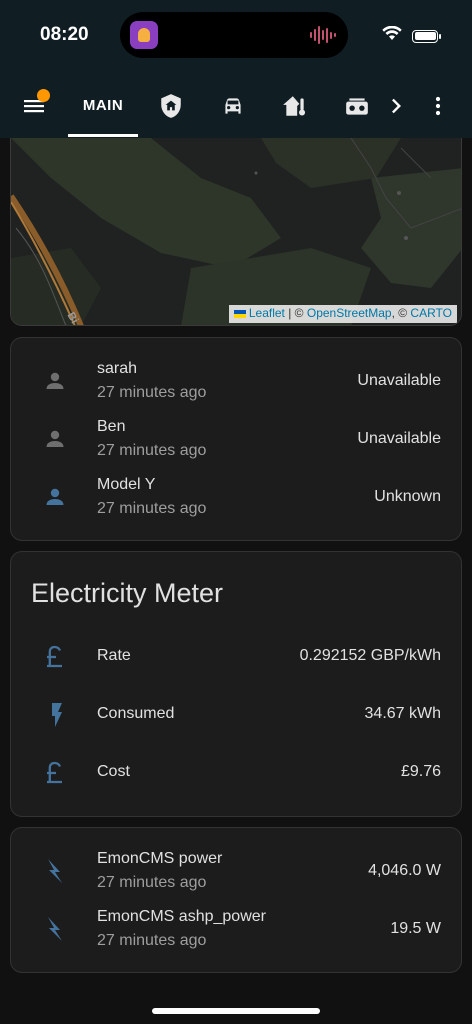 This screenshot has height=1024, width=472. I want to click on carto-link: CARTO, so click(431, 313).